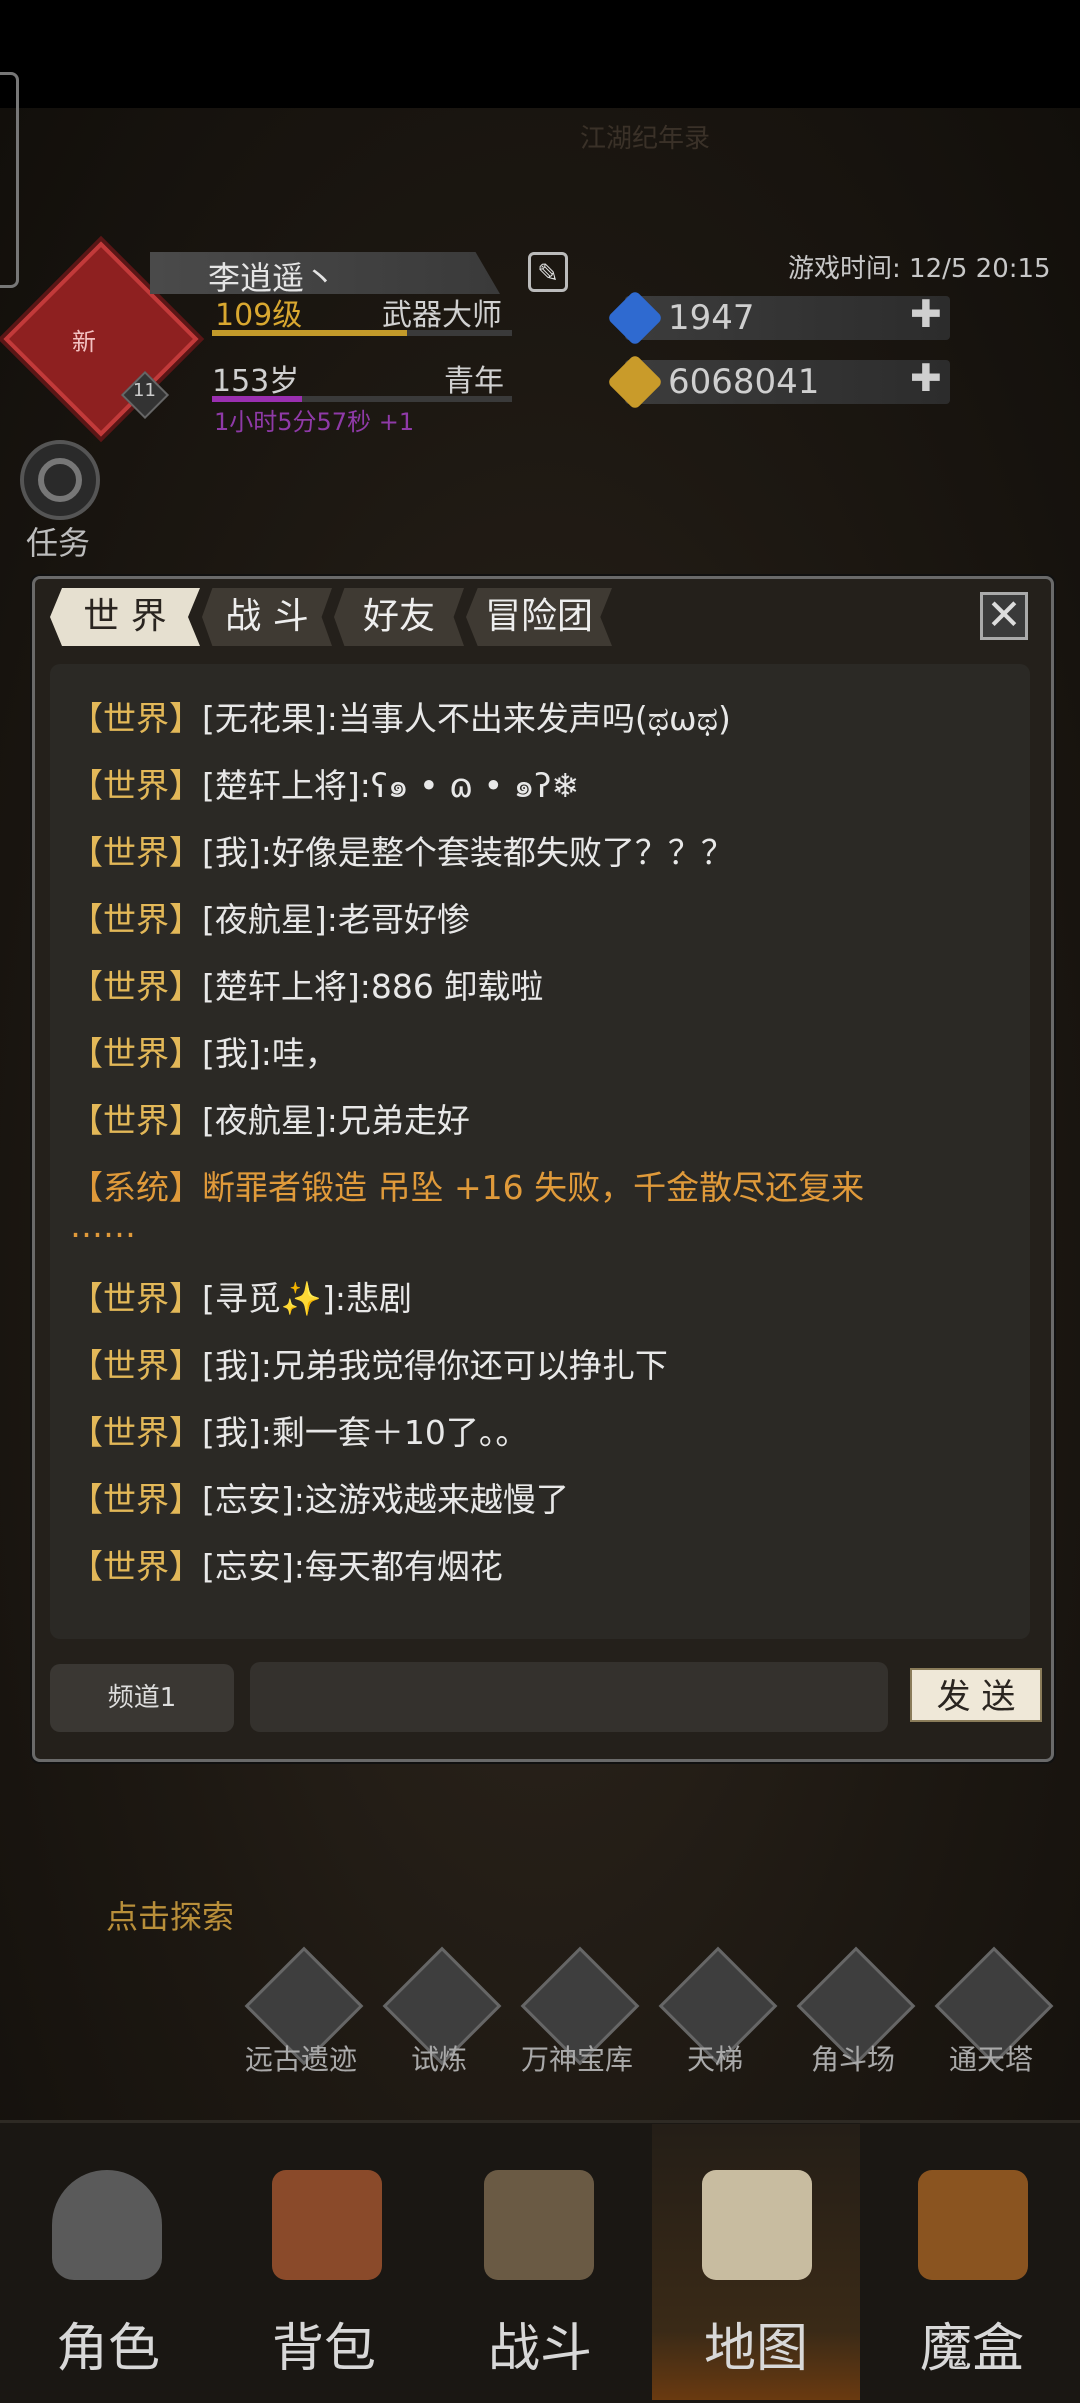 Image resolution: width=1080 pixels, height=2403 pixels. What do you see at coordinates (327, 2225) in the screenshot?
I see `backpack-icon` at bounding box center [327, 2225].